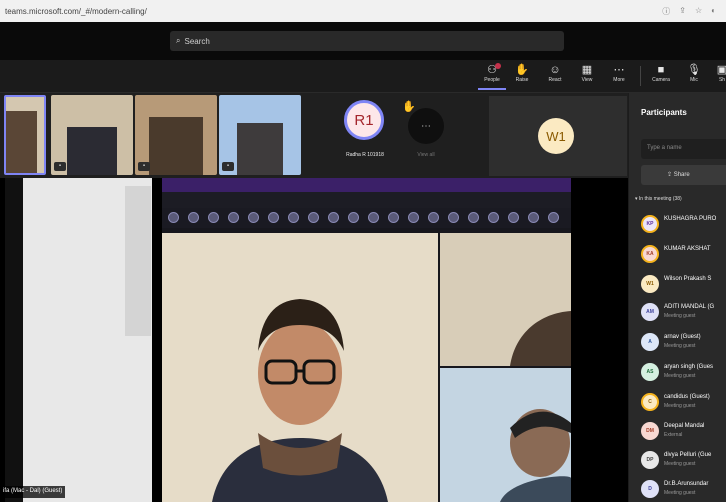 The height and width of the screenshot is (502, 726). I want to click on avatar: DM, so click(650, 431).